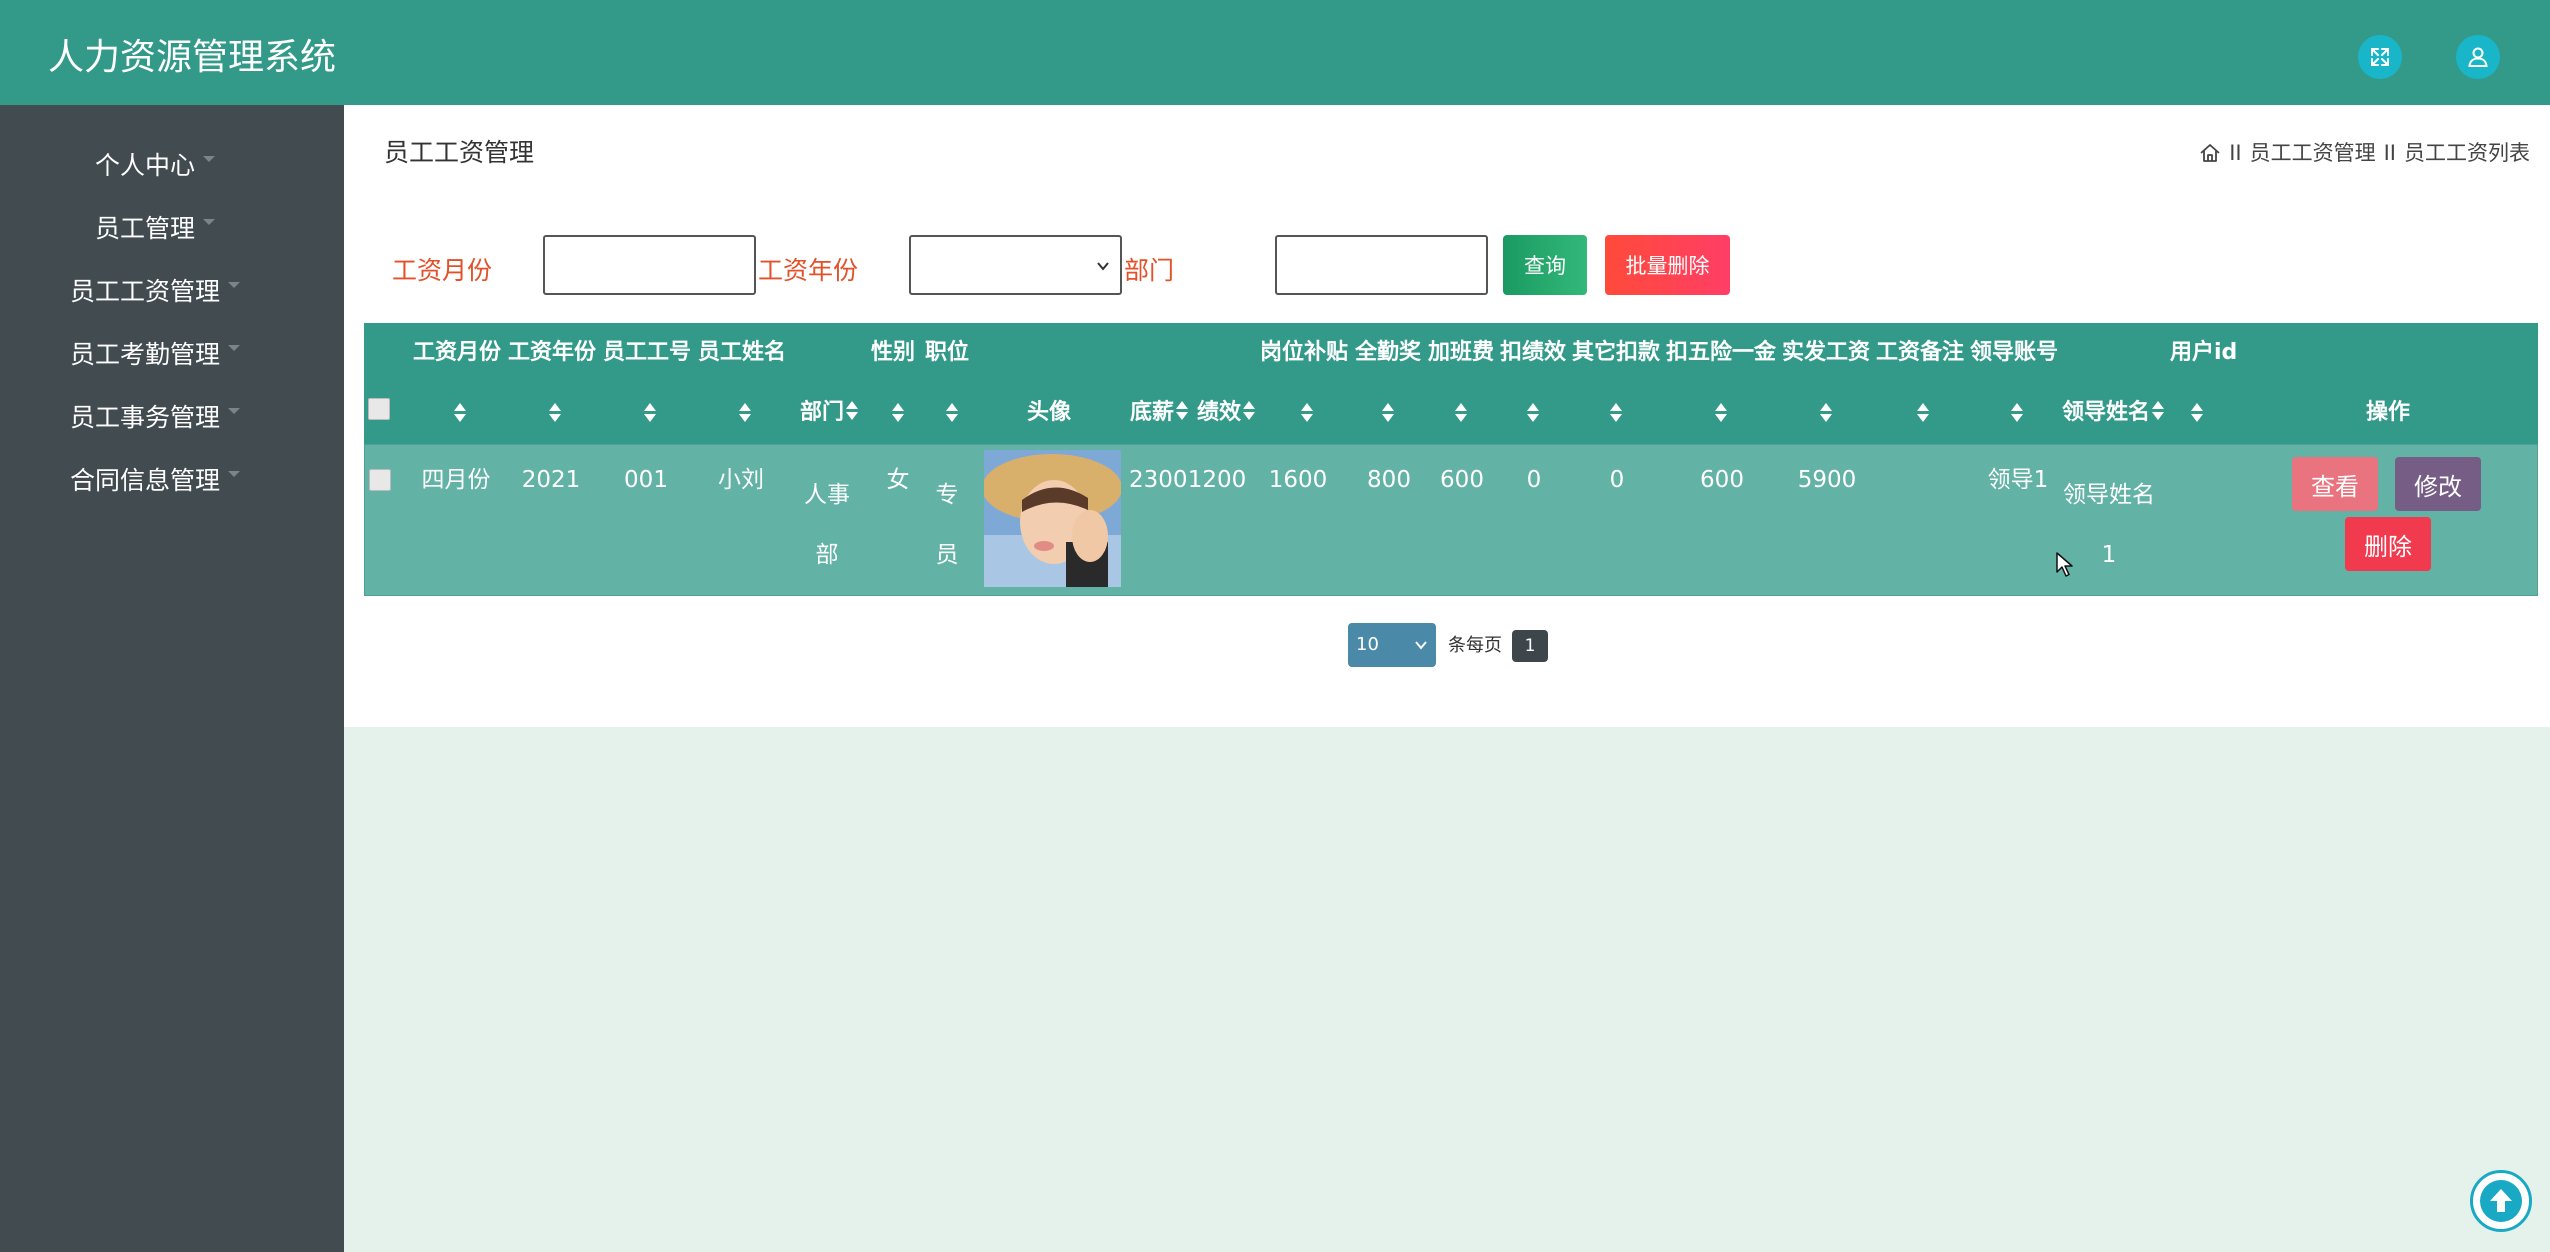 The width and height of the screenshot is (2550, 1252). I want to click on sidebar-item-label: 员工考勤管理, so click(144, 354).